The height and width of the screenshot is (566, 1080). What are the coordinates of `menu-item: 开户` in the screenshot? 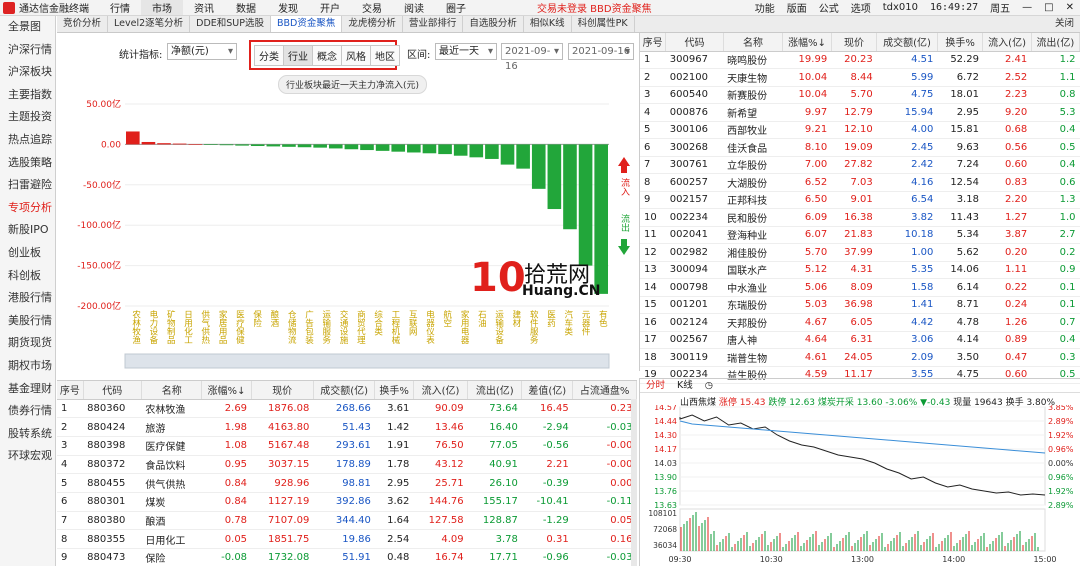 It's located at (330, 7).